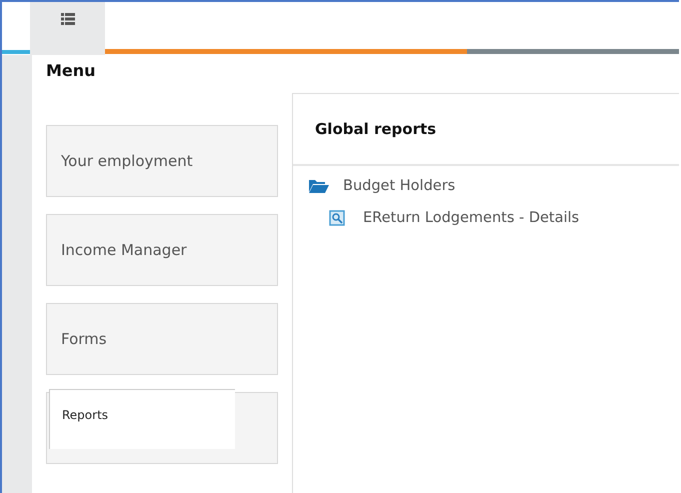 The width and height of the screenshot is (681, 493). I want to click on menu-item: Reports, so click(162, 428).